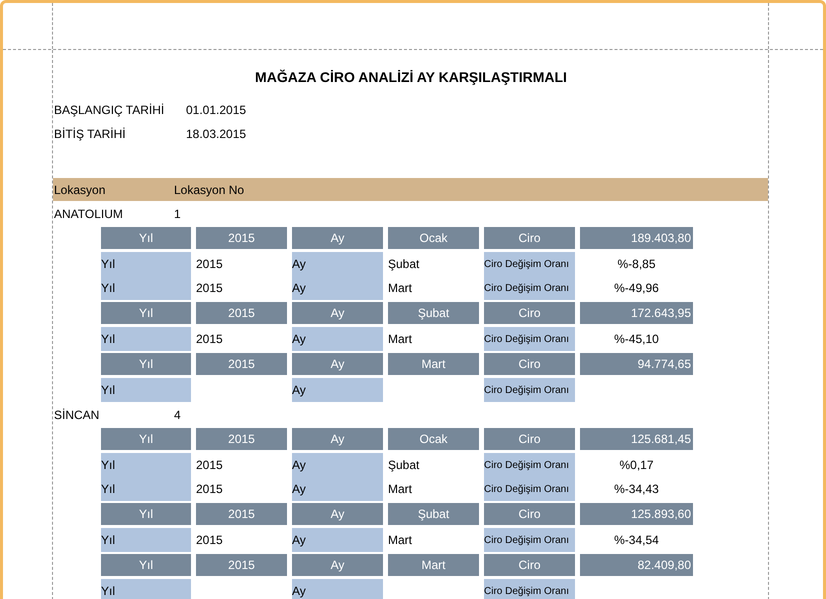 Image resolution: width=826 pixels, height=599 pixels. Describe the element at coordinates (411, 77) in the screenshot. I see `report-title: MAĞAZA CİRO ANALİZİ AY KARŞILAŞTIRMALI` at that location.